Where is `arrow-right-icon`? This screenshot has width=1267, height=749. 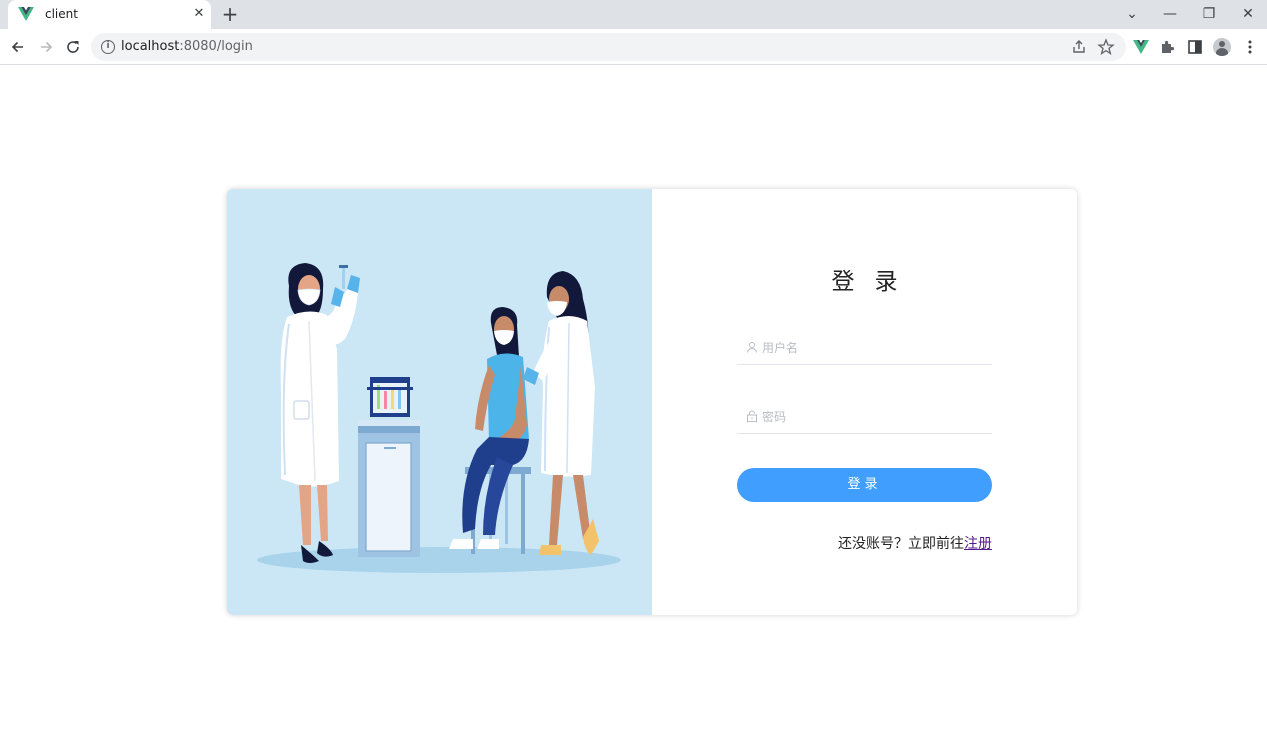 arrow-right-icon is located at coordinates (46, 47).